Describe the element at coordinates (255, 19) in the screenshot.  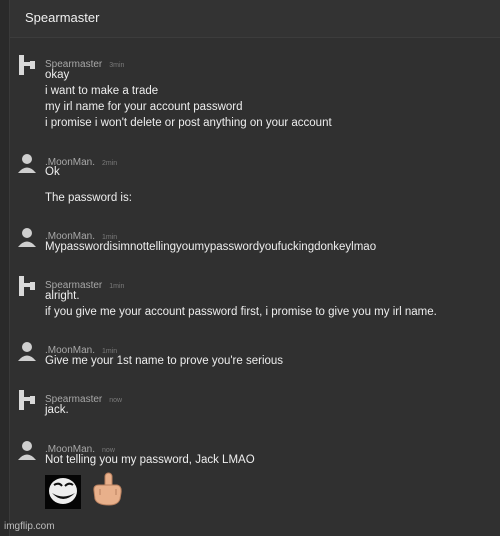
I see `chat-header: Spearmaster` at that location.